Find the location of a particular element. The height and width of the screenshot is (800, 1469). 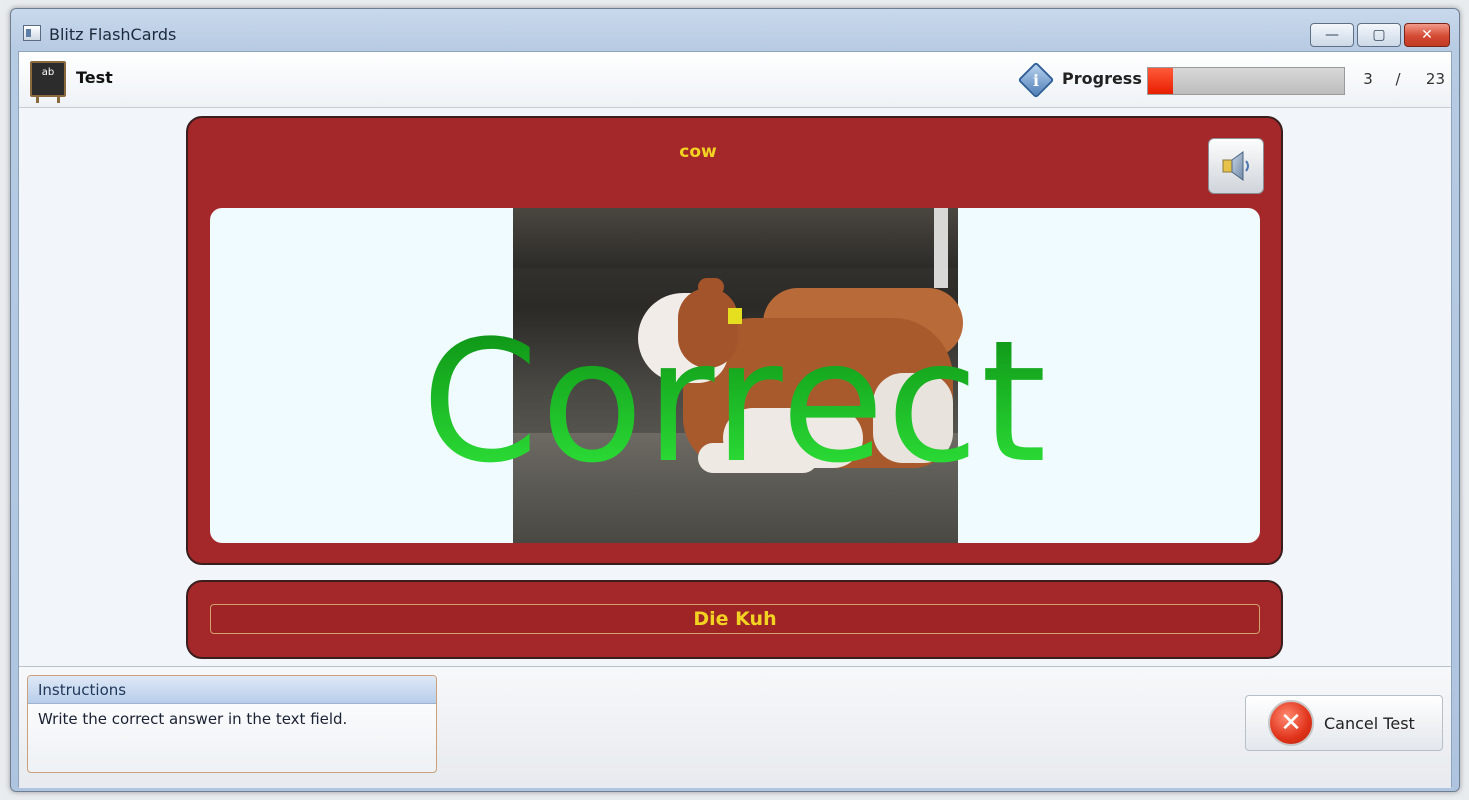

cancel-test-button: ✕ Cancel Test is located at coordinates (1344, 723).